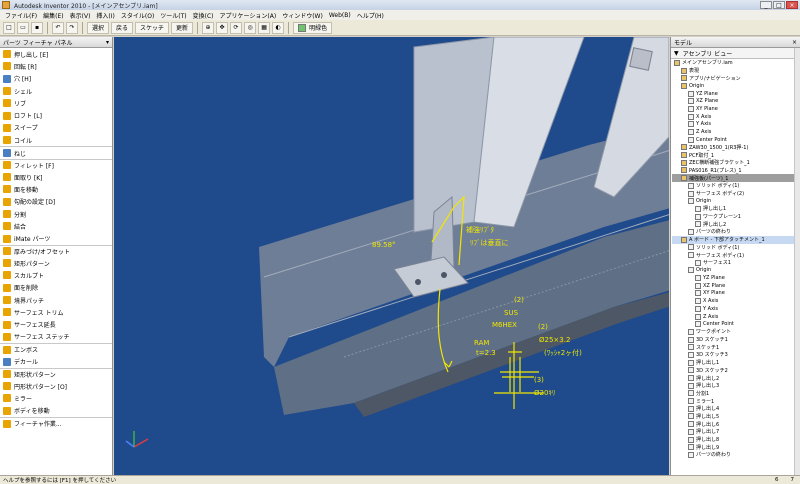  What do you see at coordinates (779, 5) in the screenshot?
I see `maximize-button: □` at bounding box center [779, 5].